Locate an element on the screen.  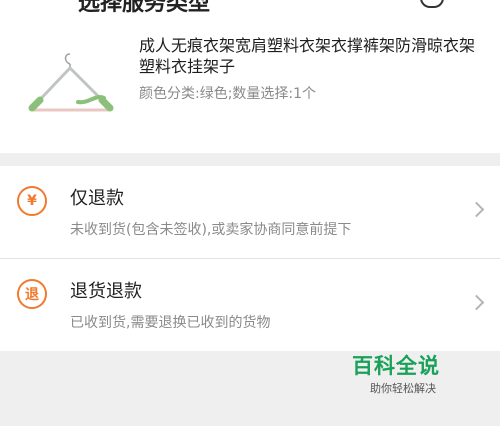
header-action-icon is located at coordinates (432, 4).